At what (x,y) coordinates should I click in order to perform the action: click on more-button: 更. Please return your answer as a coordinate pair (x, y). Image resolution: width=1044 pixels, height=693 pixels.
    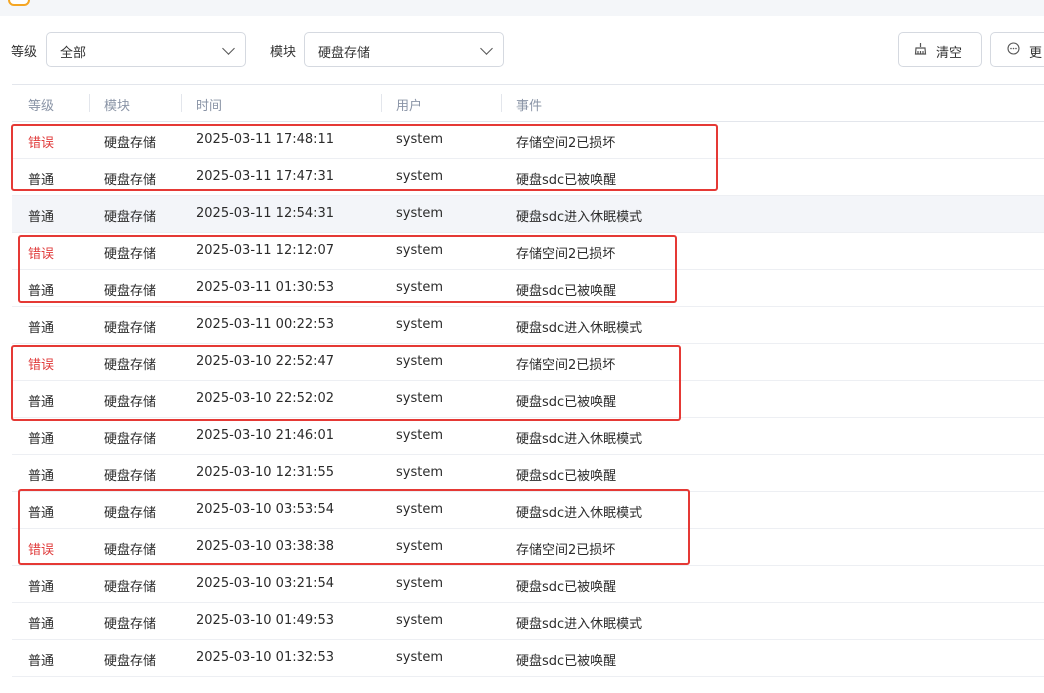
    Looking at the image, I should click on (1017, 49).